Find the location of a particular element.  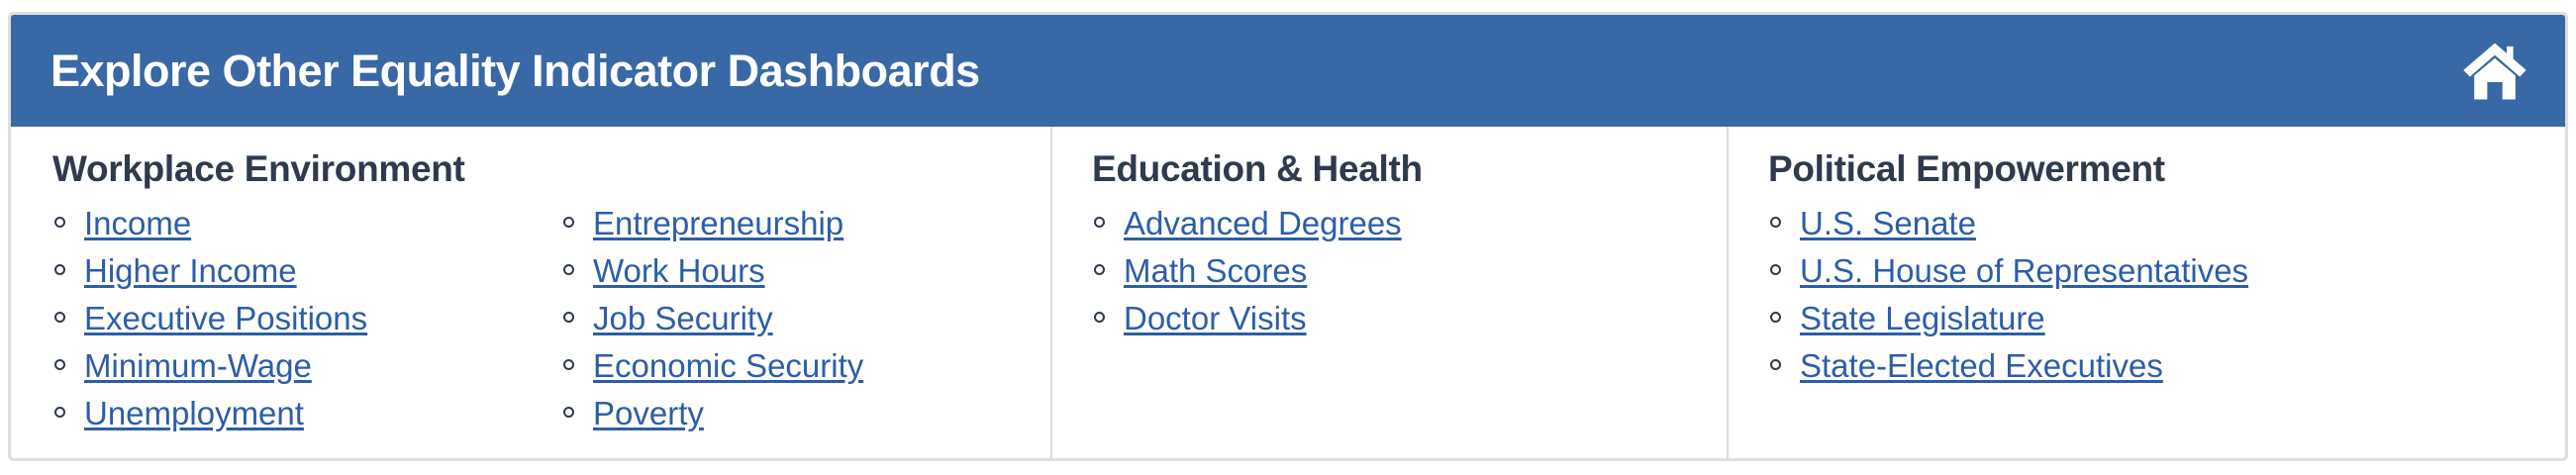

link-state-legislature: State Legislature is located at coordinates (1922, 318).